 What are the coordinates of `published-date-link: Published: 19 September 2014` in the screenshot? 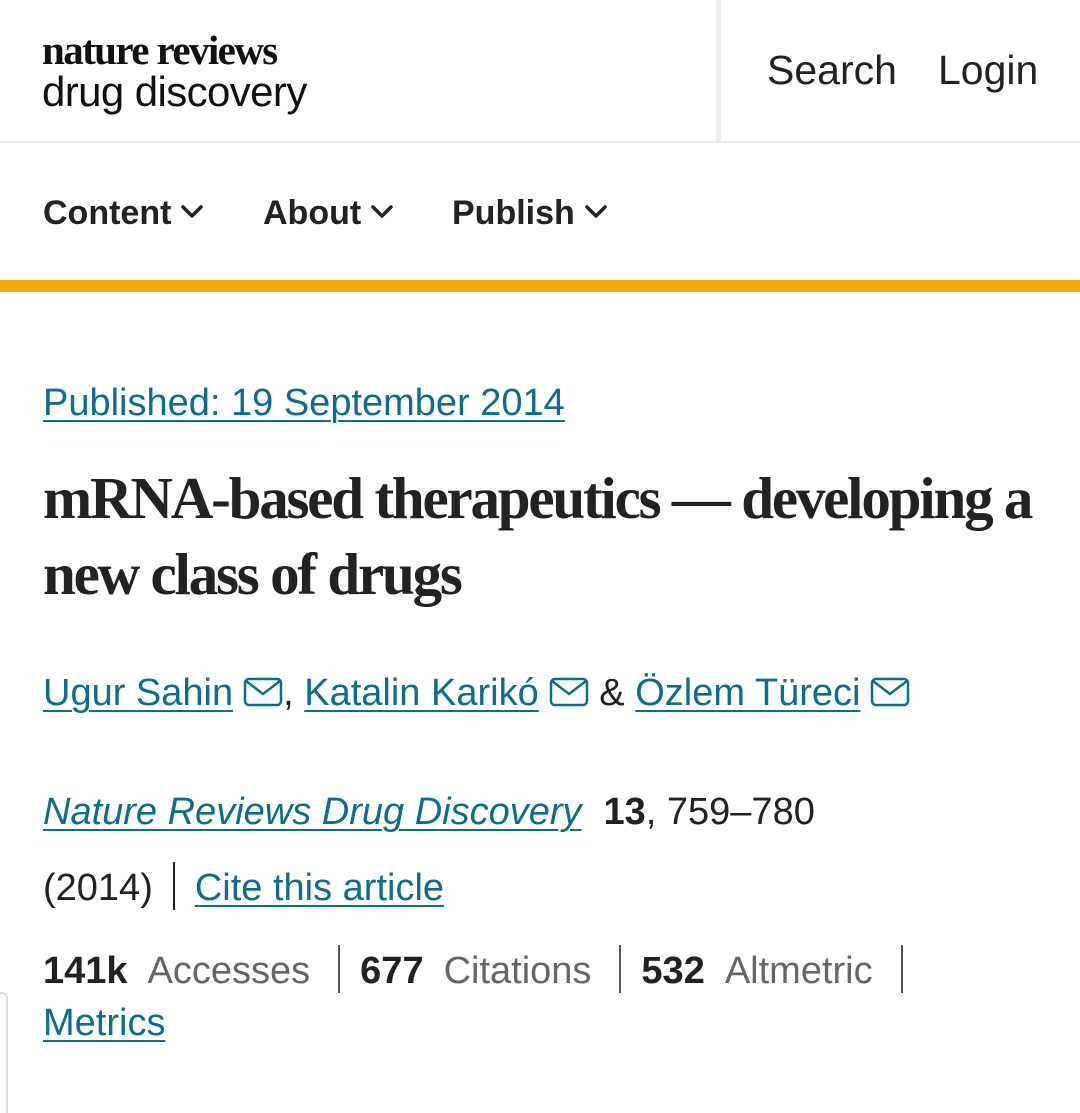 It's located at (304, 403).